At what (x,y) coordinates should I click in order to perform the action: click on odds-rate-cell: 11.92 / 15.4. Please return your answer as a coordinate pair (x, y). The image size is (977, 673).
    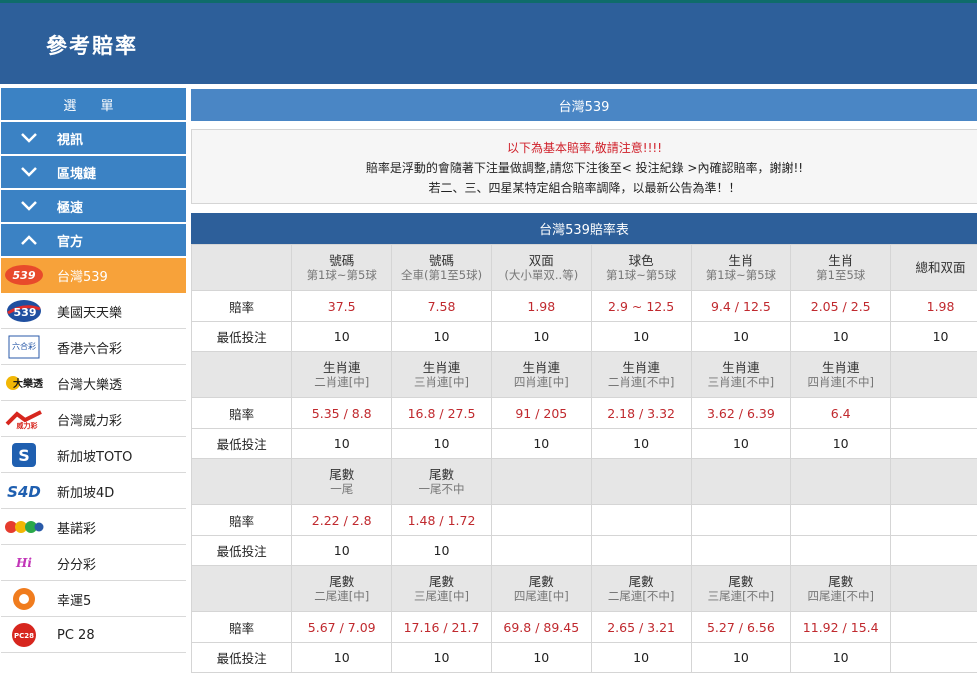
    Looking at the image, I should click on (841, 627).